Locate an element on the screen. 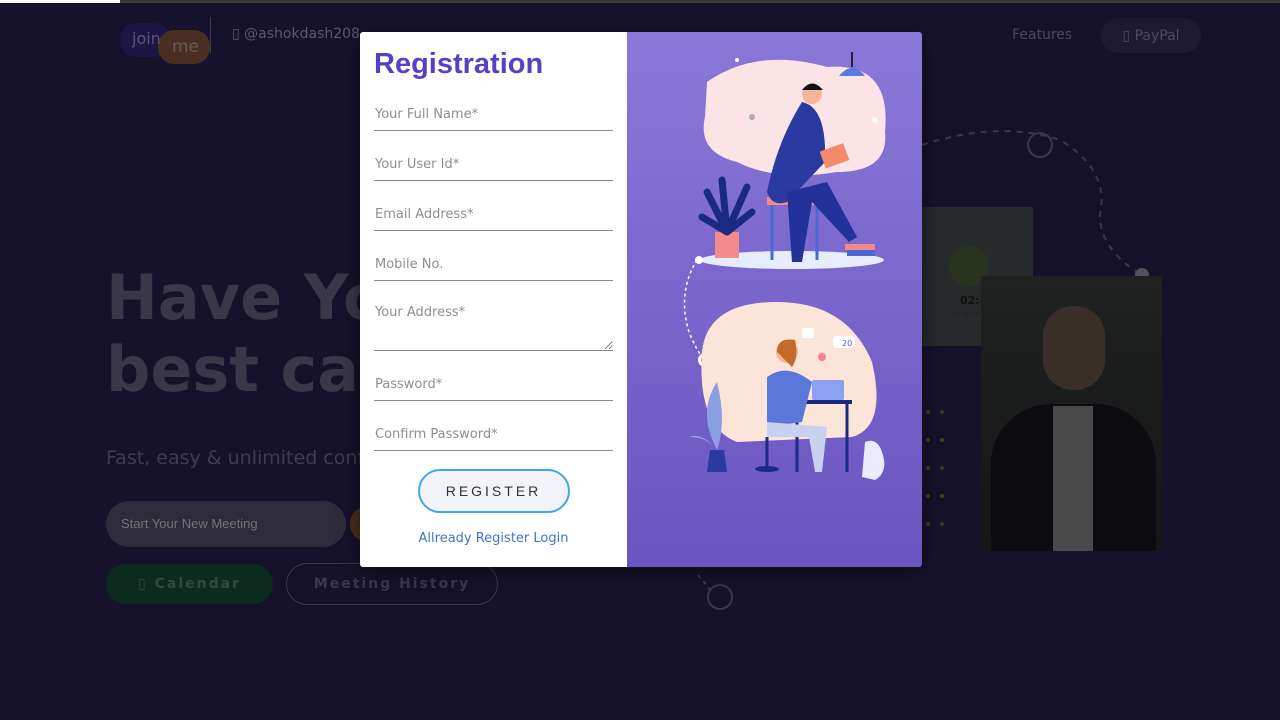 The width and height of the screenshot is (1280, 720). send-icon is located at coordinates (720, 597).